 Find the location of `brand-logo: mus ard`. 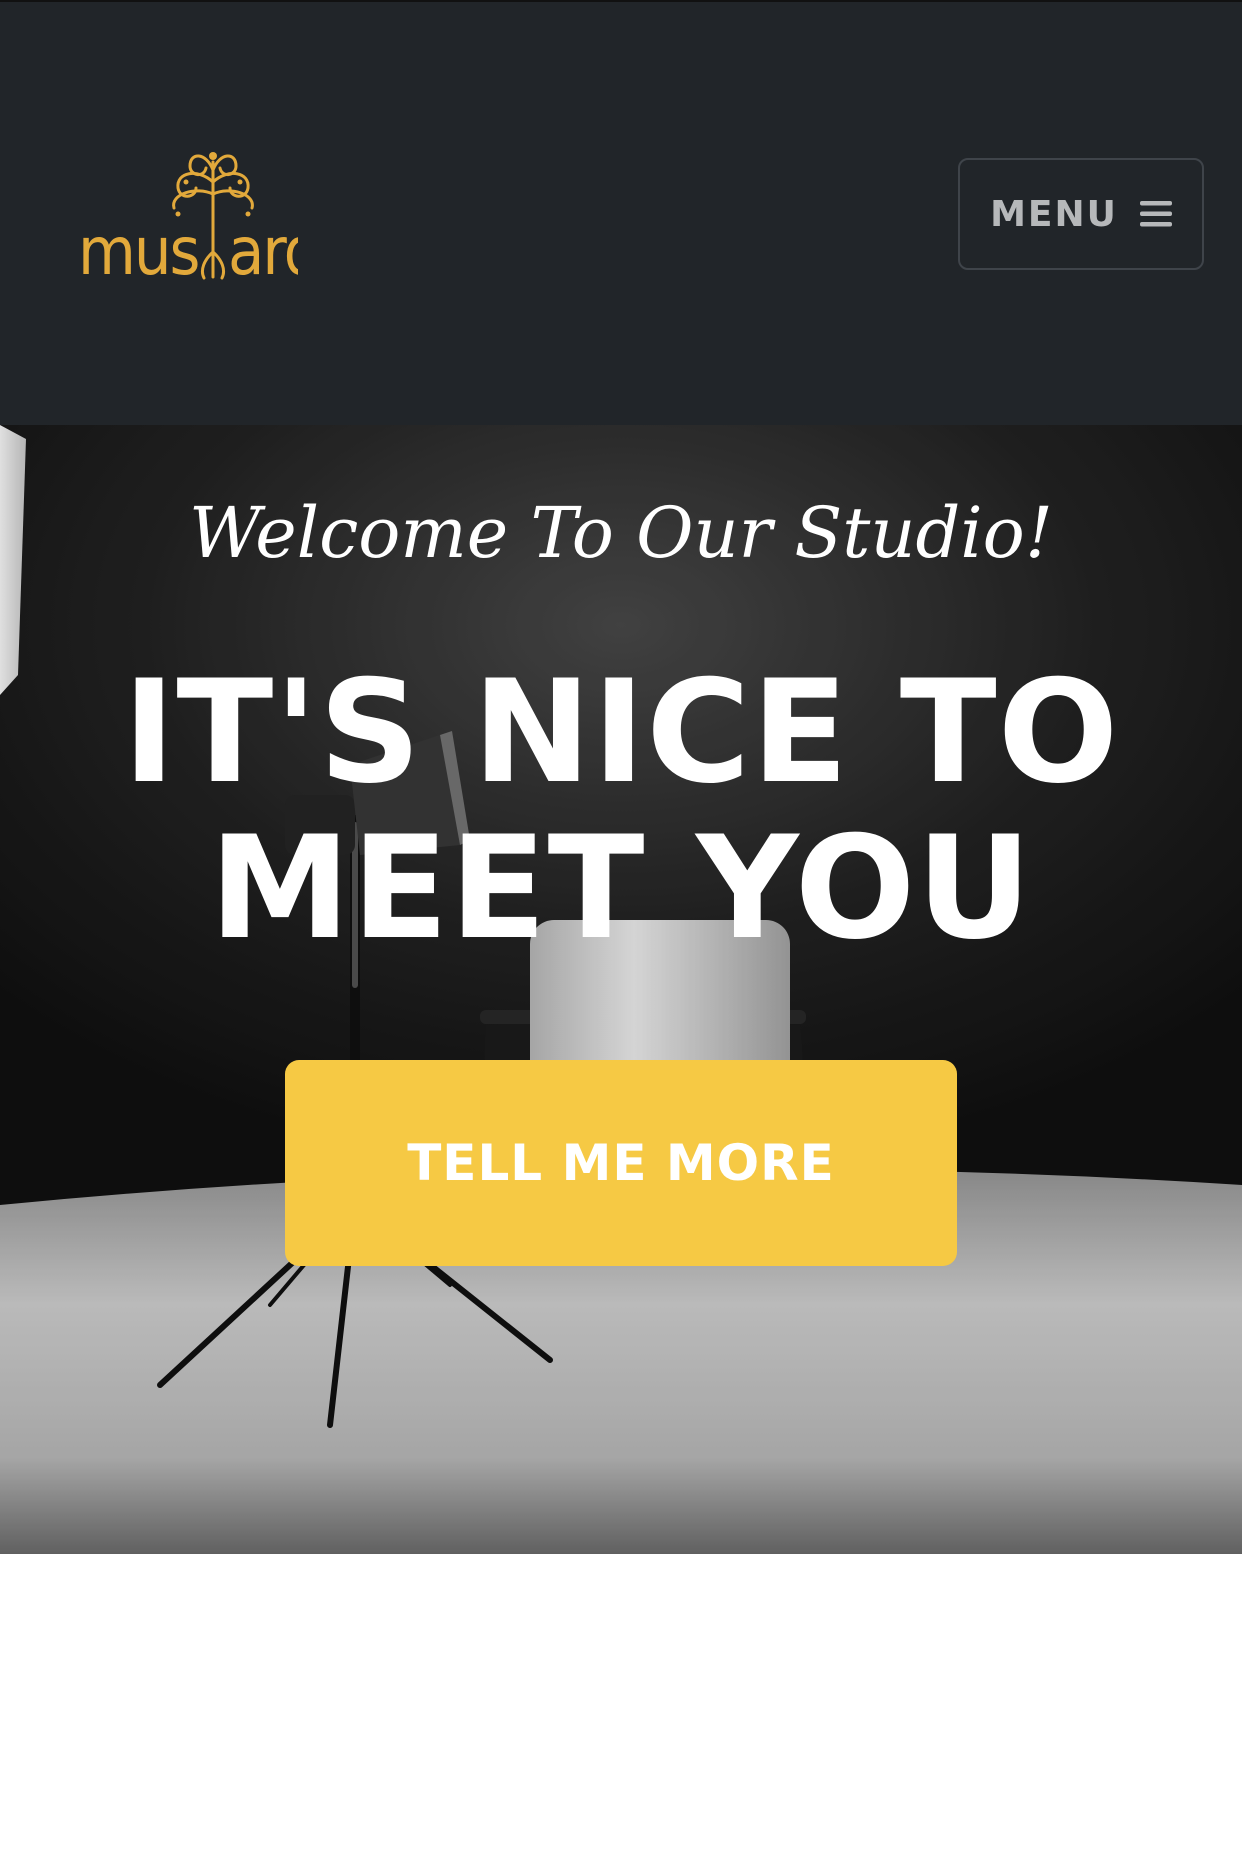

brand-logo: mus ard is located at coordinates (188, 217).